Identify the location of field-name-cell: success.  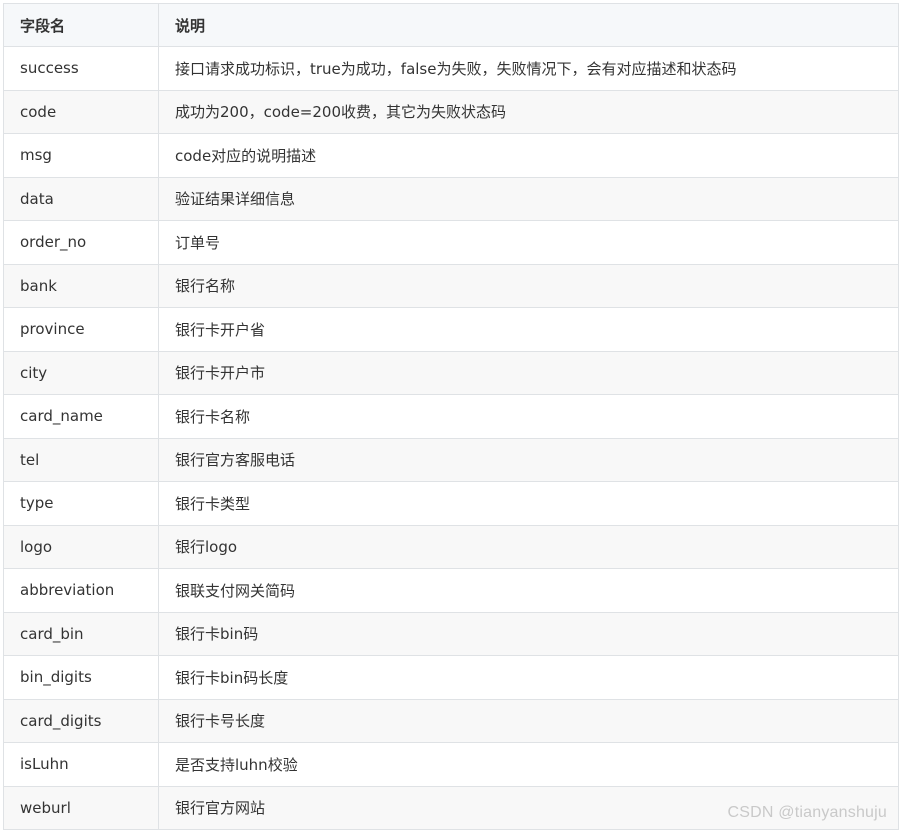
(81, 68).